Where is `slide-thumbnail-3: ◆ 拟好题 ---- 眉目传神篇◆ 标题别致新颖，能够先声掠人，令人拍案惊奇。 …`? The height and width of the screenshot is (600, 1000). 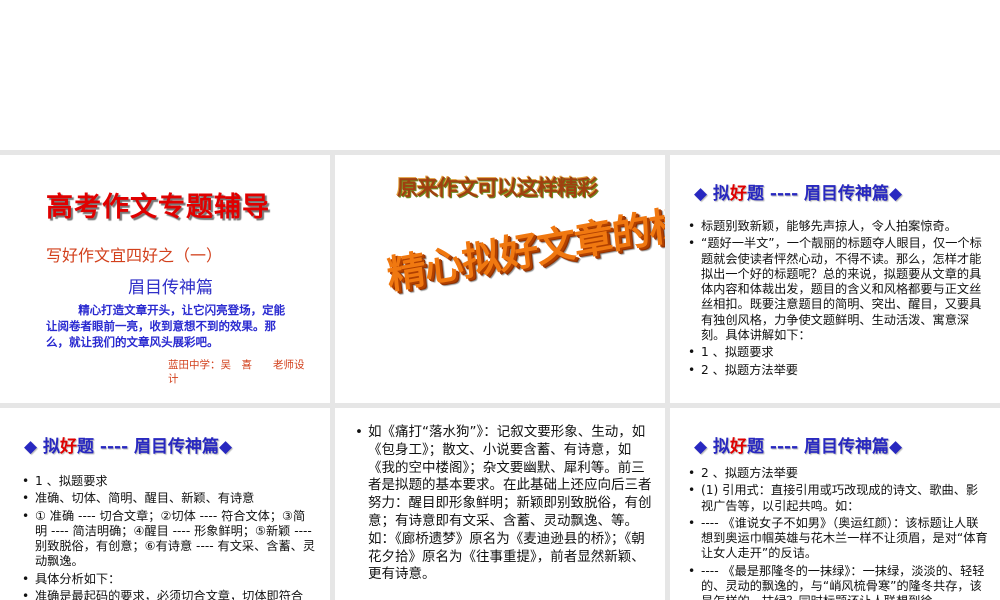
slide-thumbnail-3: ◆ 拟好题 ---- 眉目传神篇◆ 标题别致新颖，能够先声掠人，令人拍案惊奇。 … is located at coordinates (835, 279).